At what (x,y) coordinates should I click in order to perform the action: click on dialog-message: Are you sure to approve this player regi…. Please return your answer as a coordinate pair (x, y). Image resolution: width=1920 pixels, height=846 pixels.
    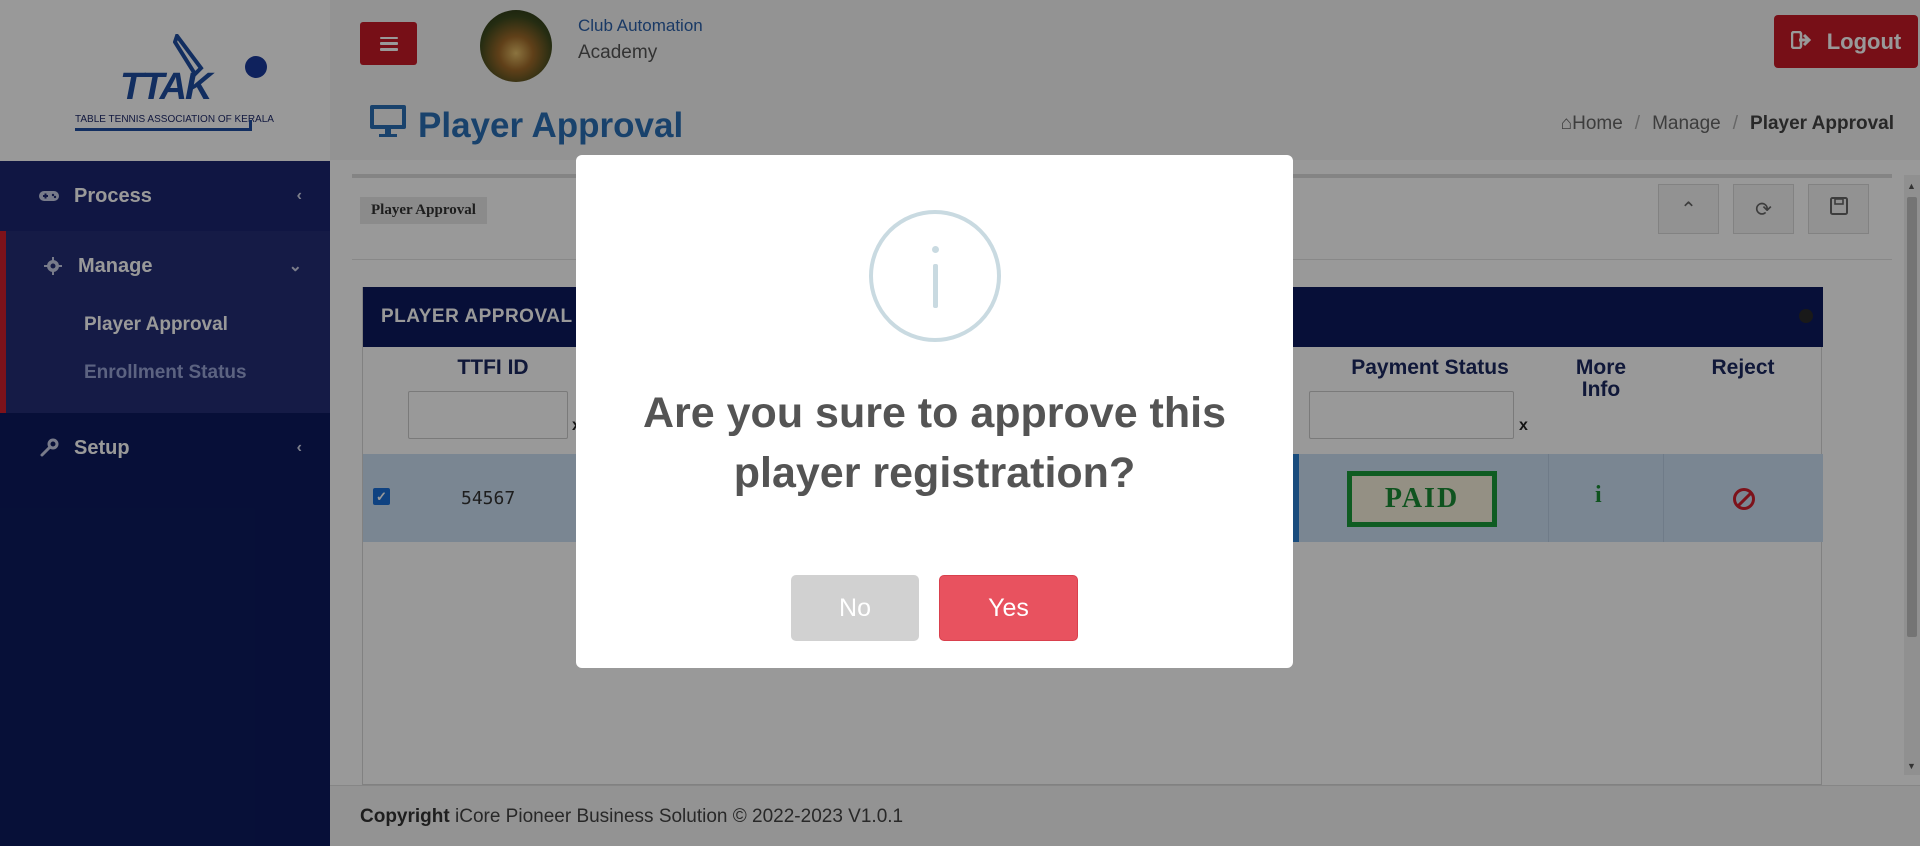
    Looking at the image, I should click on (934, 443).